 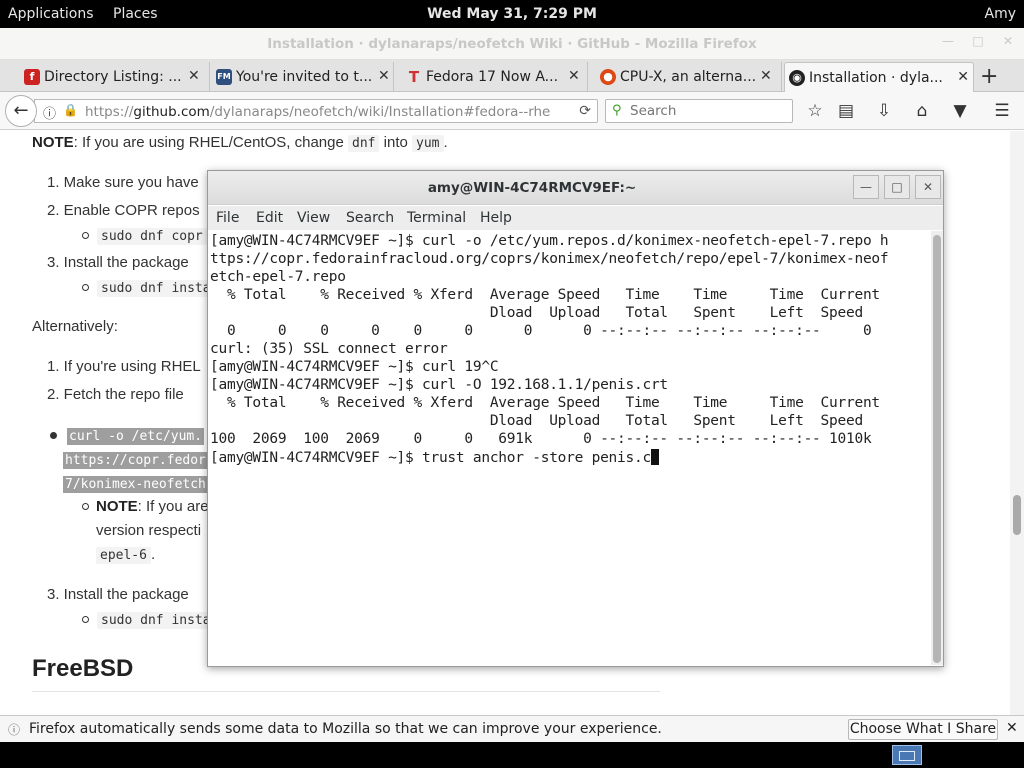 I want to click on terminal-scrollbar, so click(x=937, y=448).